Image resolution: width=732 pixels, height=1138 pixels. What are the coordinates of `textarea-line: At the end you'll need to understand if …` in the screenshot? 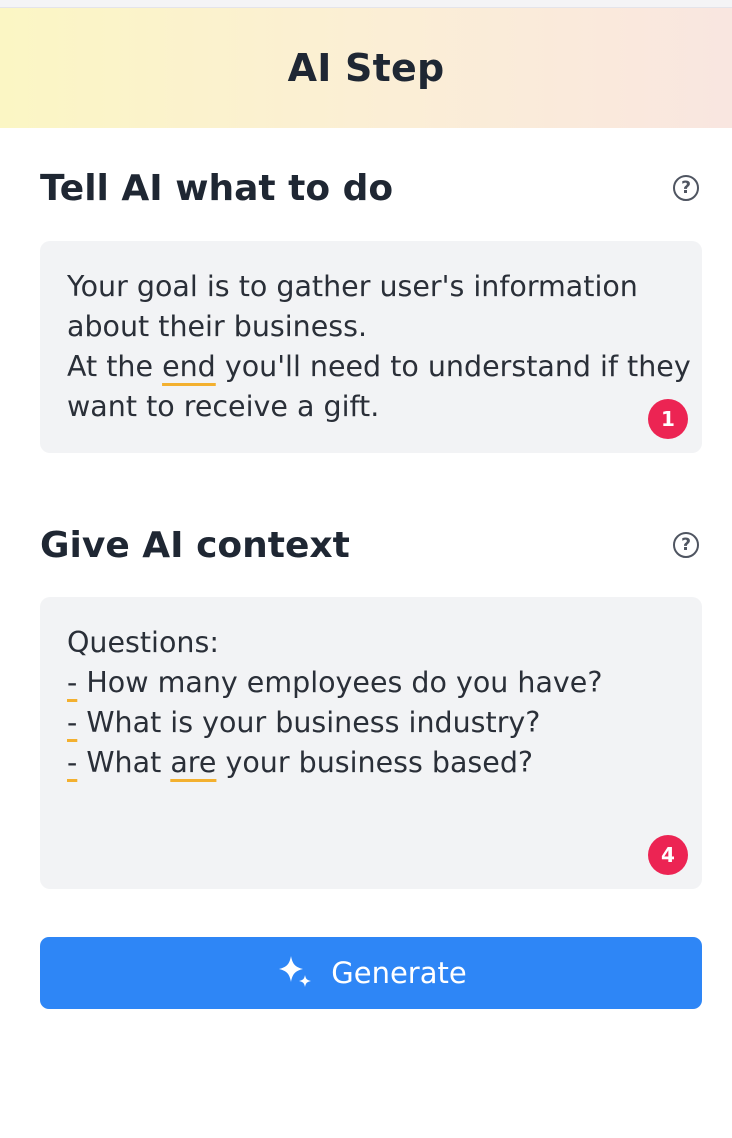 It's located at (379, 366).